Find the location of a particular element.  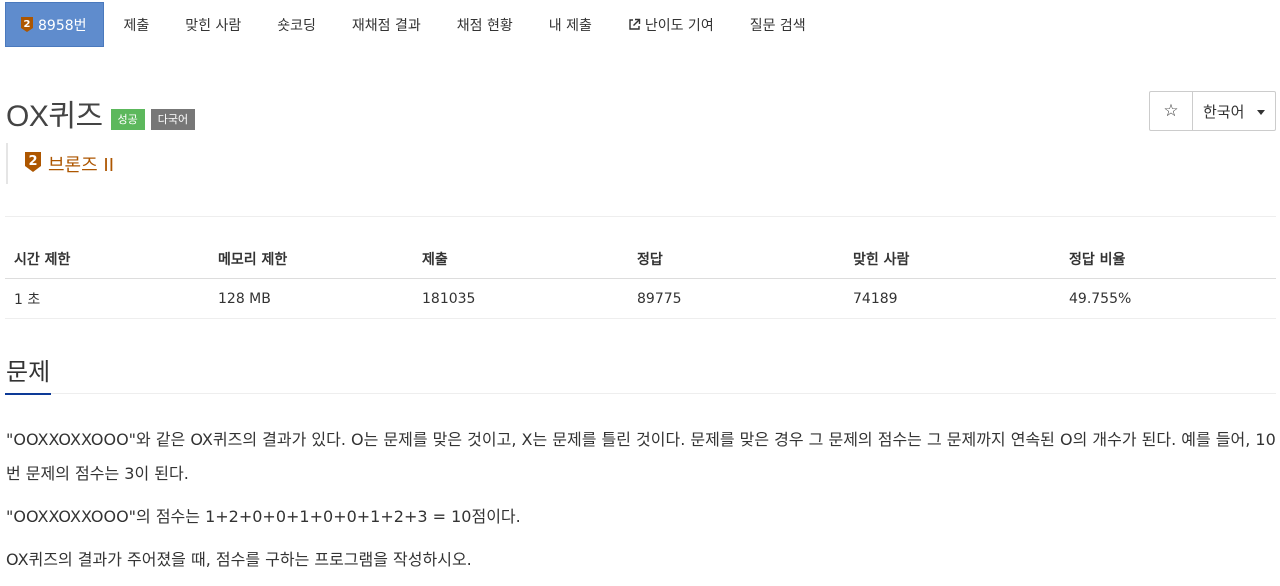

table-header-row: 시간 제한 메모리 제한 제출 정답 맞힌 사람 정답 비율 is located at coordinates (640, 259).